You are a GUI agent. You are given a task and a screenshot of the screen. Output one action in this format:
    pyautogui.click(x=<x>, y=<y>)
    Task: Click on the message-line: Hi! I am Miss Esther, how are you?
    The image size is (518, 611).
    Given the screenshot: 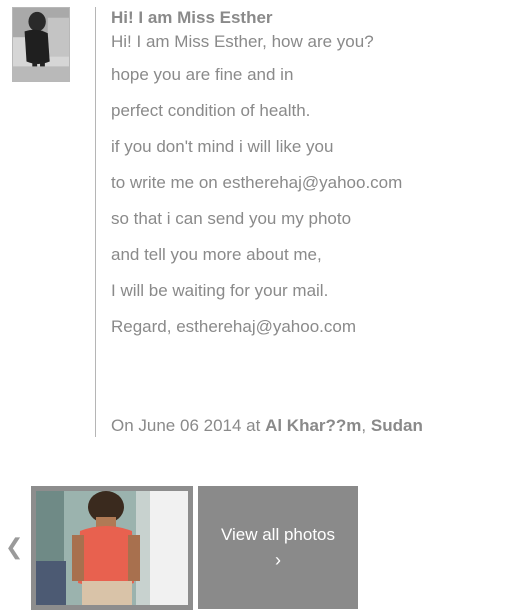 What is the action you would take?
    pyautogui.click(x=242, y=41)
    